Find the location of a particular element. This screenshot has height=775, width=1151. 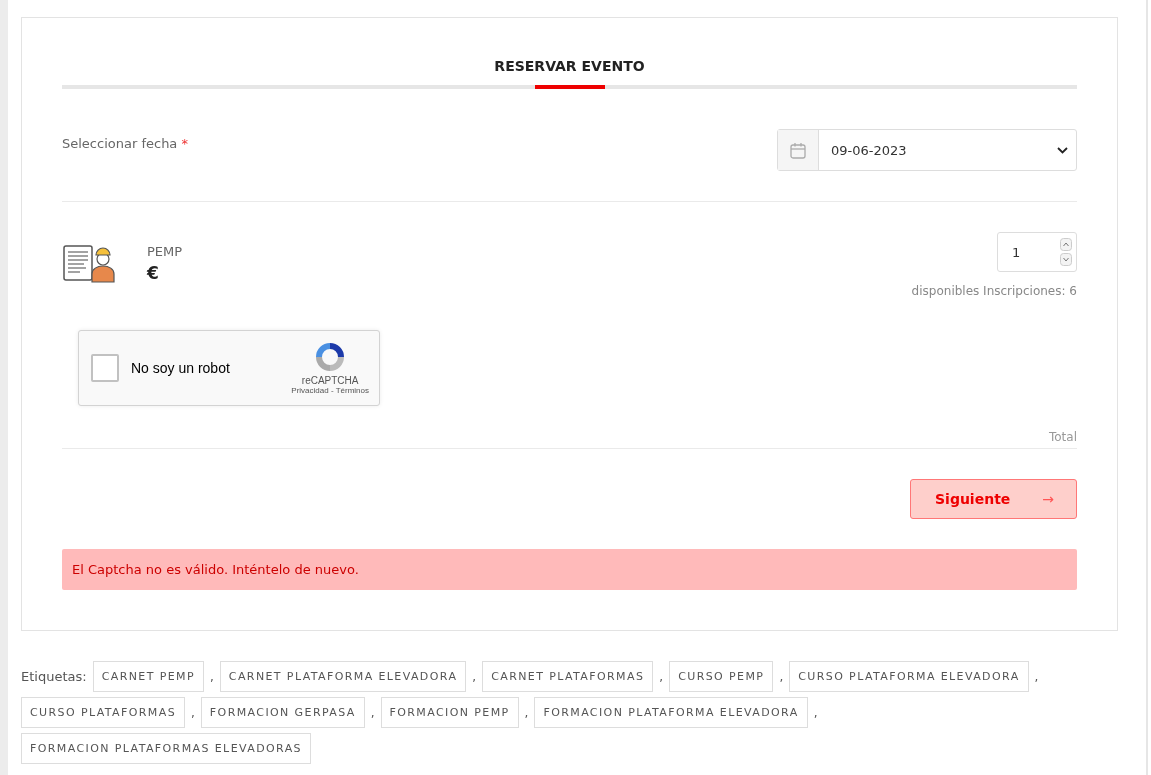

tag-link: CURSO PEMP is located at coordinates (721, 676).